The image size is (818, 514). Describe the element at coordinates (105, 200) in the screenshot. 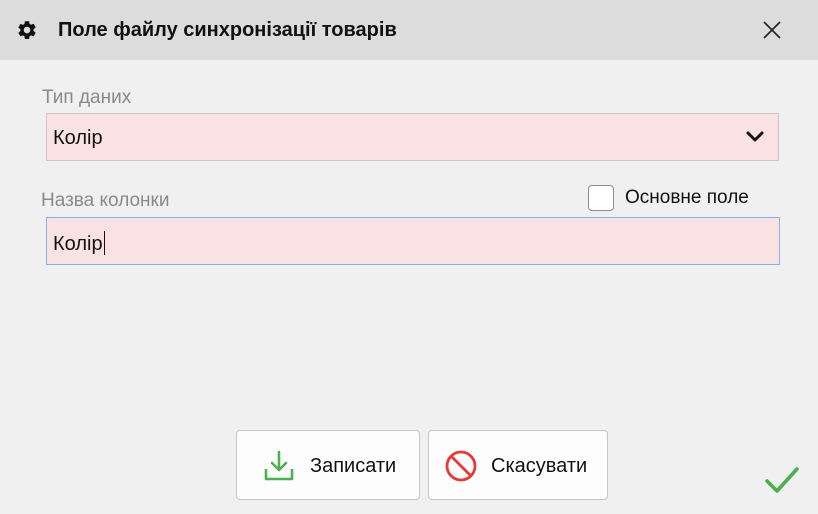

I see `column-name-label: Назва колонки` at that location.